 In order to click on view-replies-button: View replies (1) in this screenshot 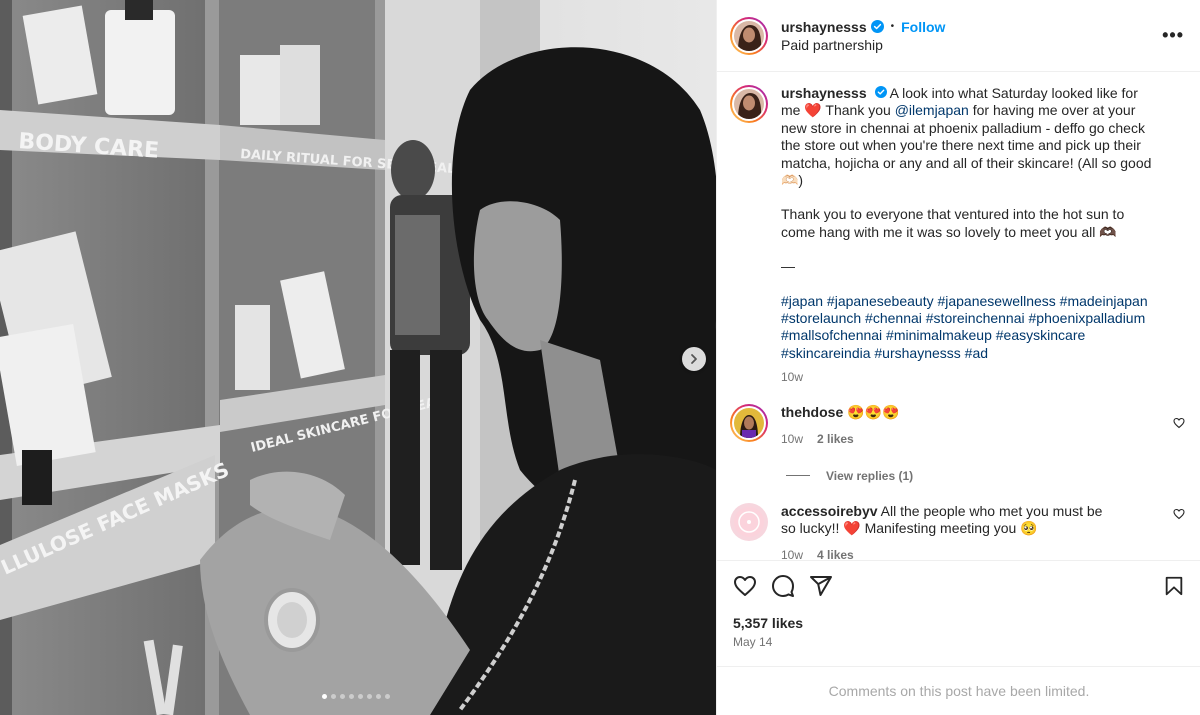, I will do `click(985, 476)`.